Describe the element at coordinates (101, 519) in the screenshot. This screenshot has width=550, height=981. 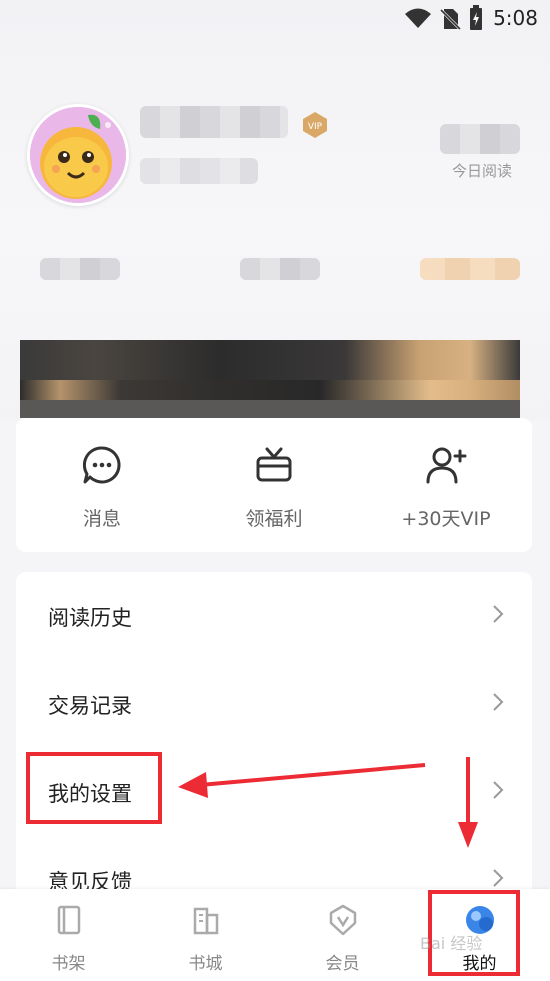
I see `quick-action-label: 消息` at that location.